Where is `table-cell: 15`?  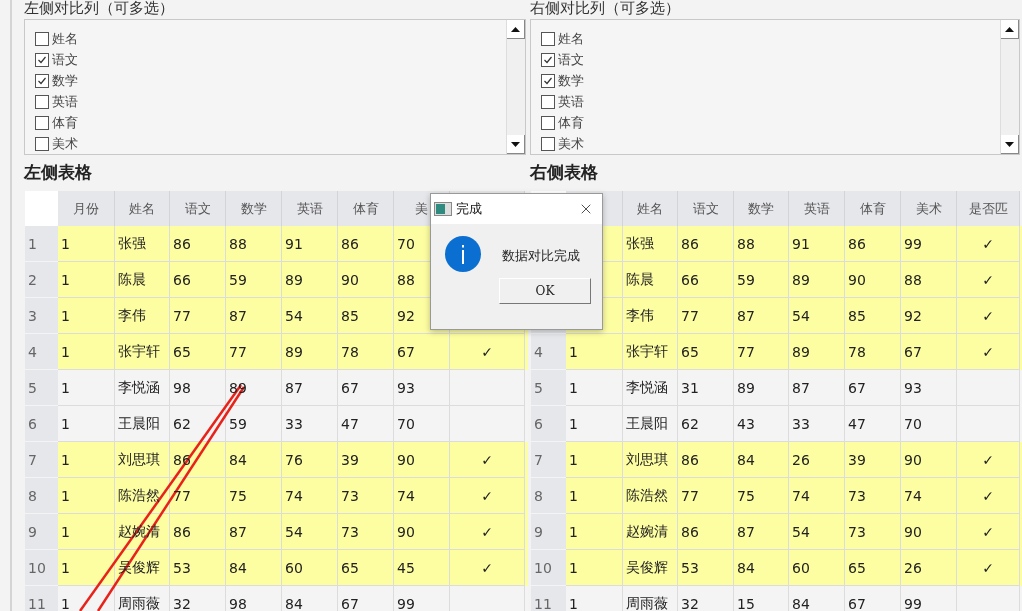
table-cell: 15 is located at coordinates (761, 598).